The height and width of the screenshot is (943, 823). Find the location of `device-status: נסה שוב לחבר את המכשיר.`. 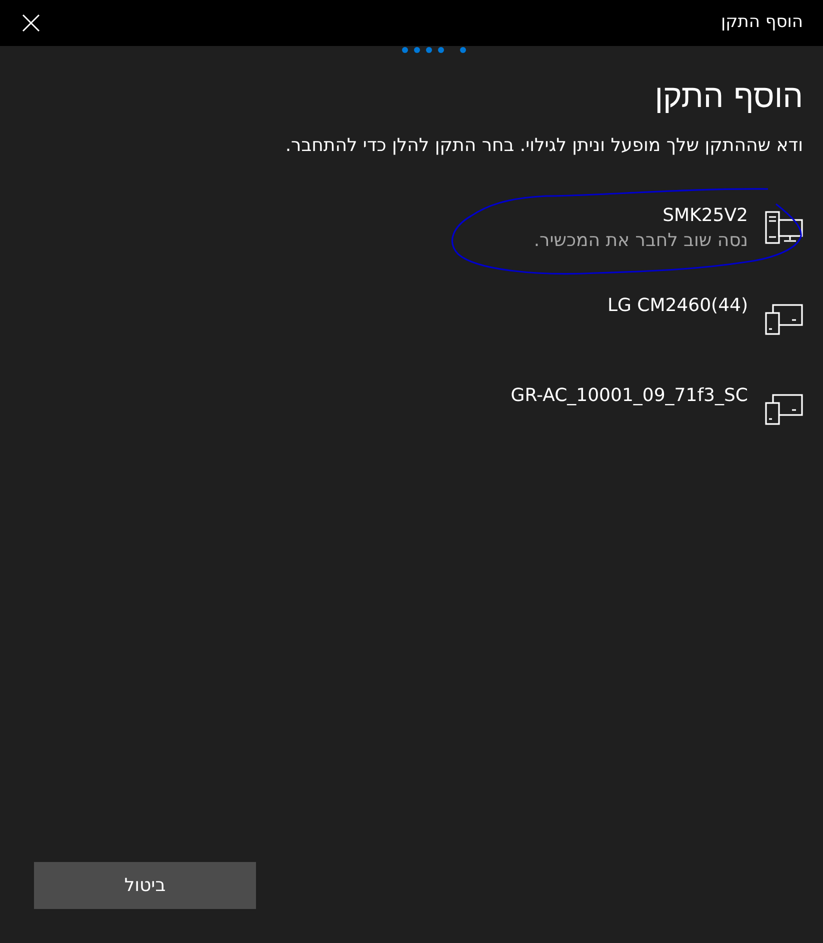

device-status: נסה שוב לחבר את המכשיר. is located at coordinates (641, 240).